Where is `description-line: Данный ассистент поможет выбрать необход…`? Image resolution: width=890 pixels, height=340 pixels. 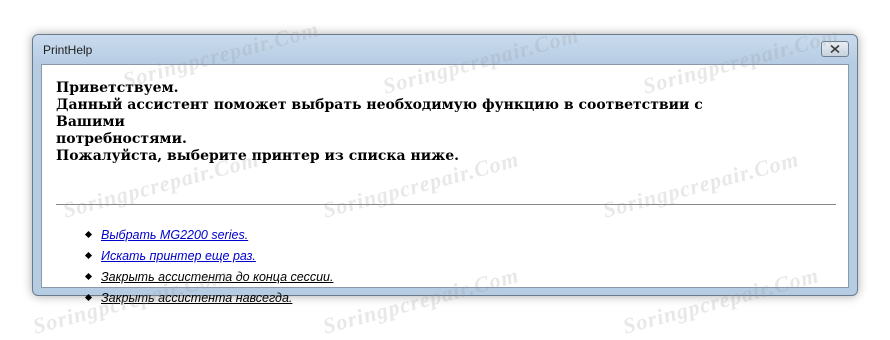
description-line: Данный ассистент поможет выбрать необход… is located at coordinates (379, 113).